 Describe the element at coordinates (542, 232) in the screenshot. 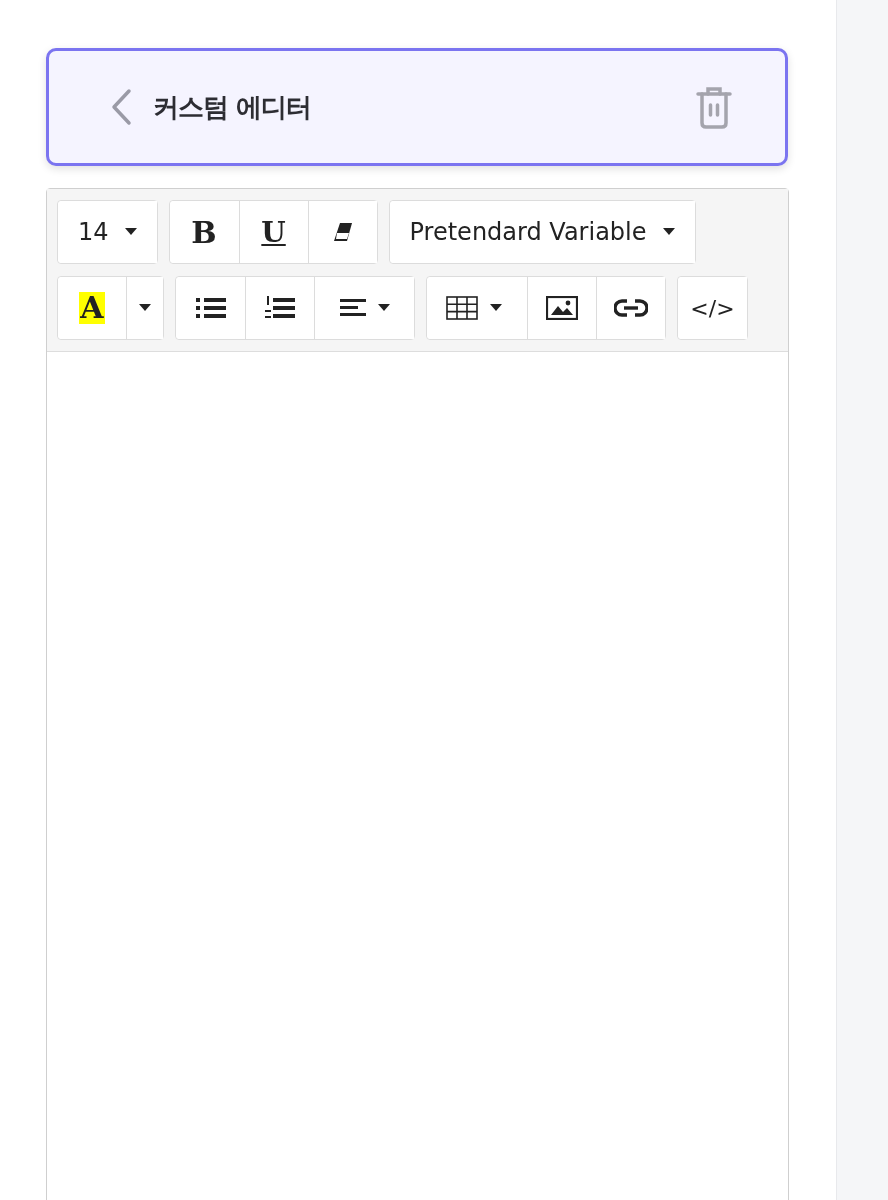

I see `dropdown-button: Pretendard Variable` at that location.